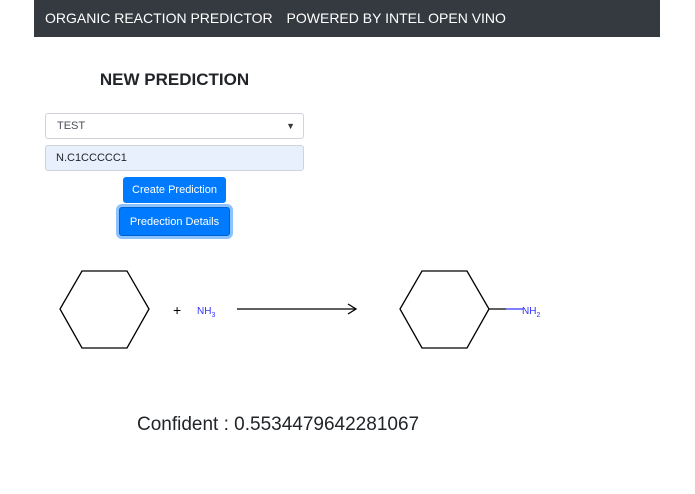 The image size is (695, 494). Describe the element at coordinates (159, 18) in the screenshot. I see `navbar-brand: ORGANIC REACTION PREDICTOR` at that location.